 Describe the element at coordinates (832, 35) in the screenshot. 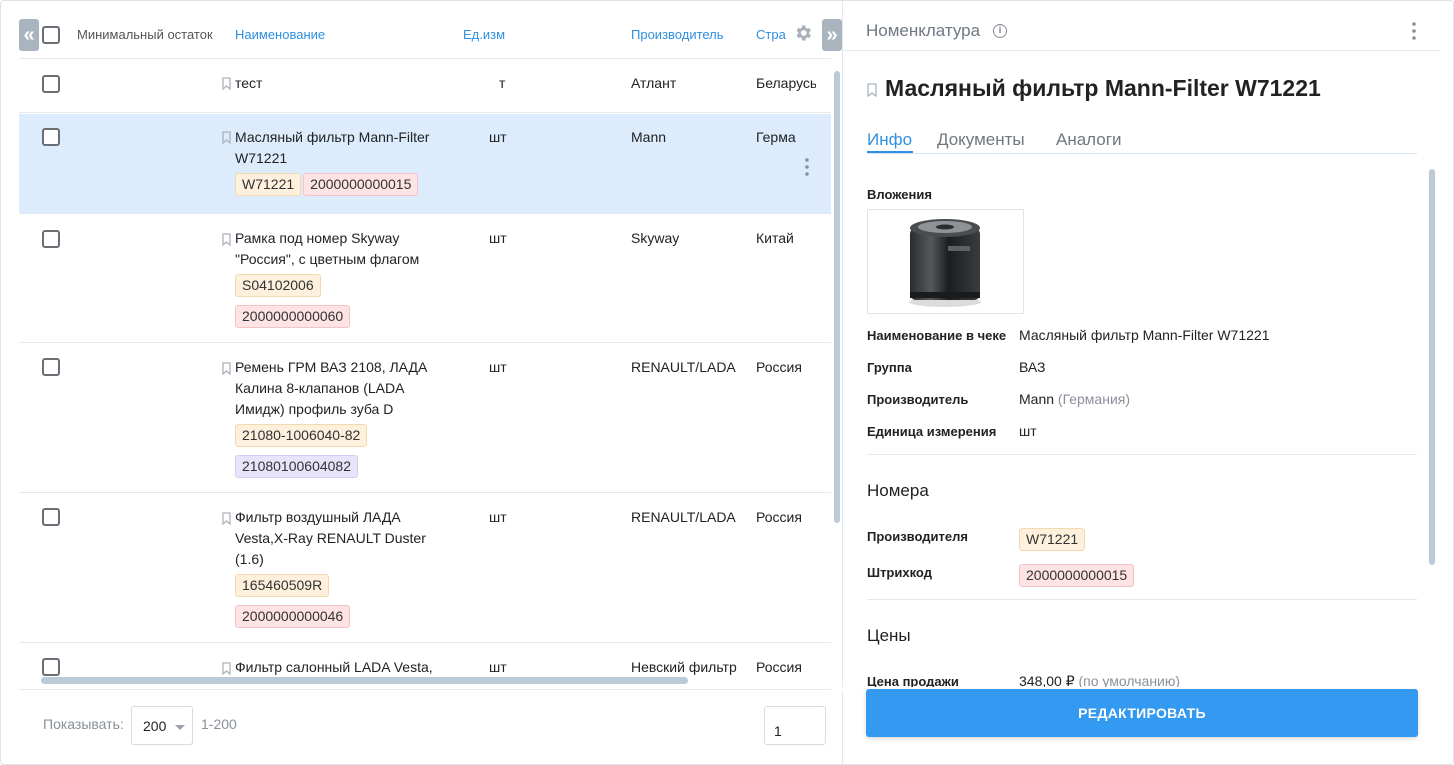

I see `expand-right-button: »` at that location.